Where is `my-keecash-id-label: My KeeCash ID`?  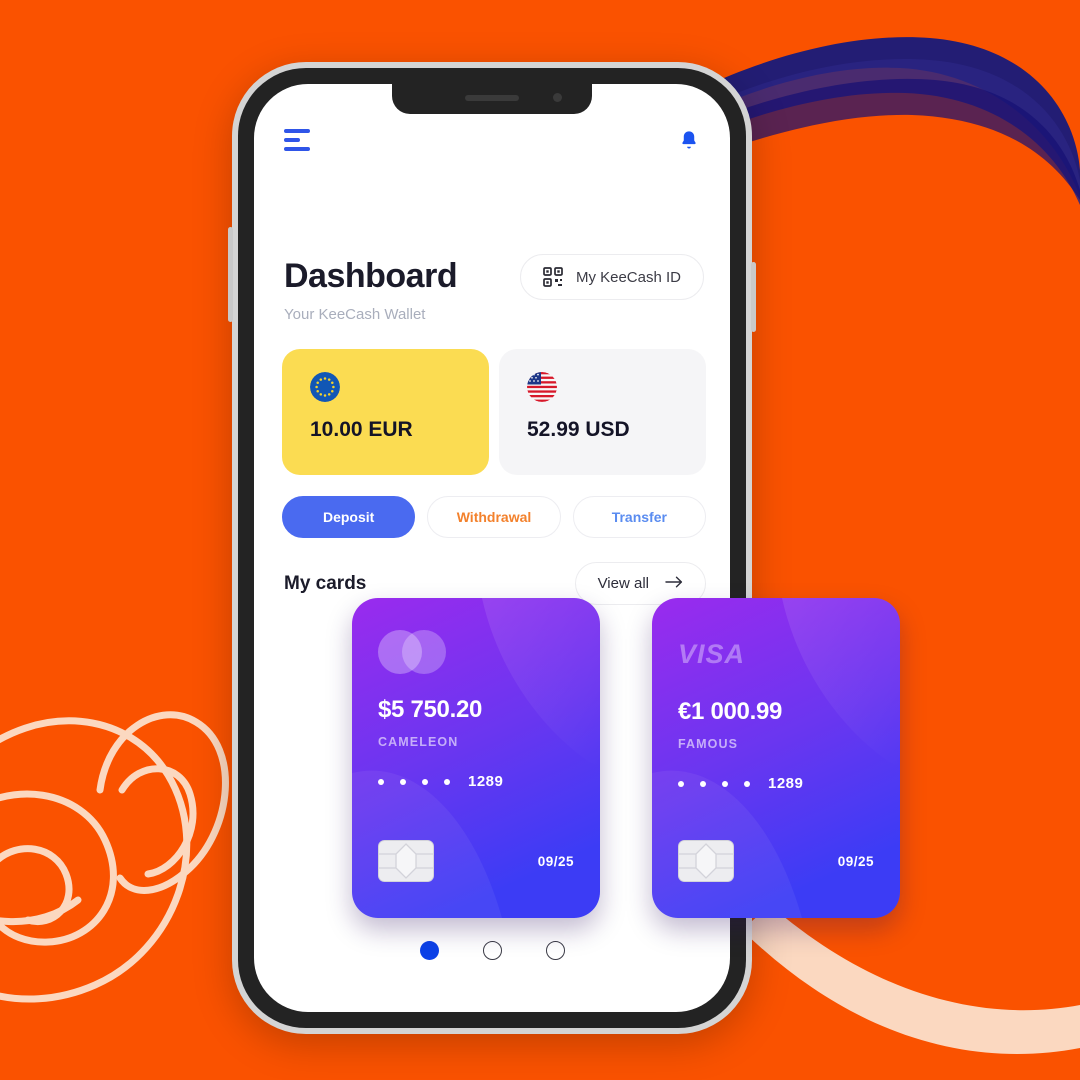
my-keecash-id-label: My KeeCash ID is located at coordinates (628, 277).